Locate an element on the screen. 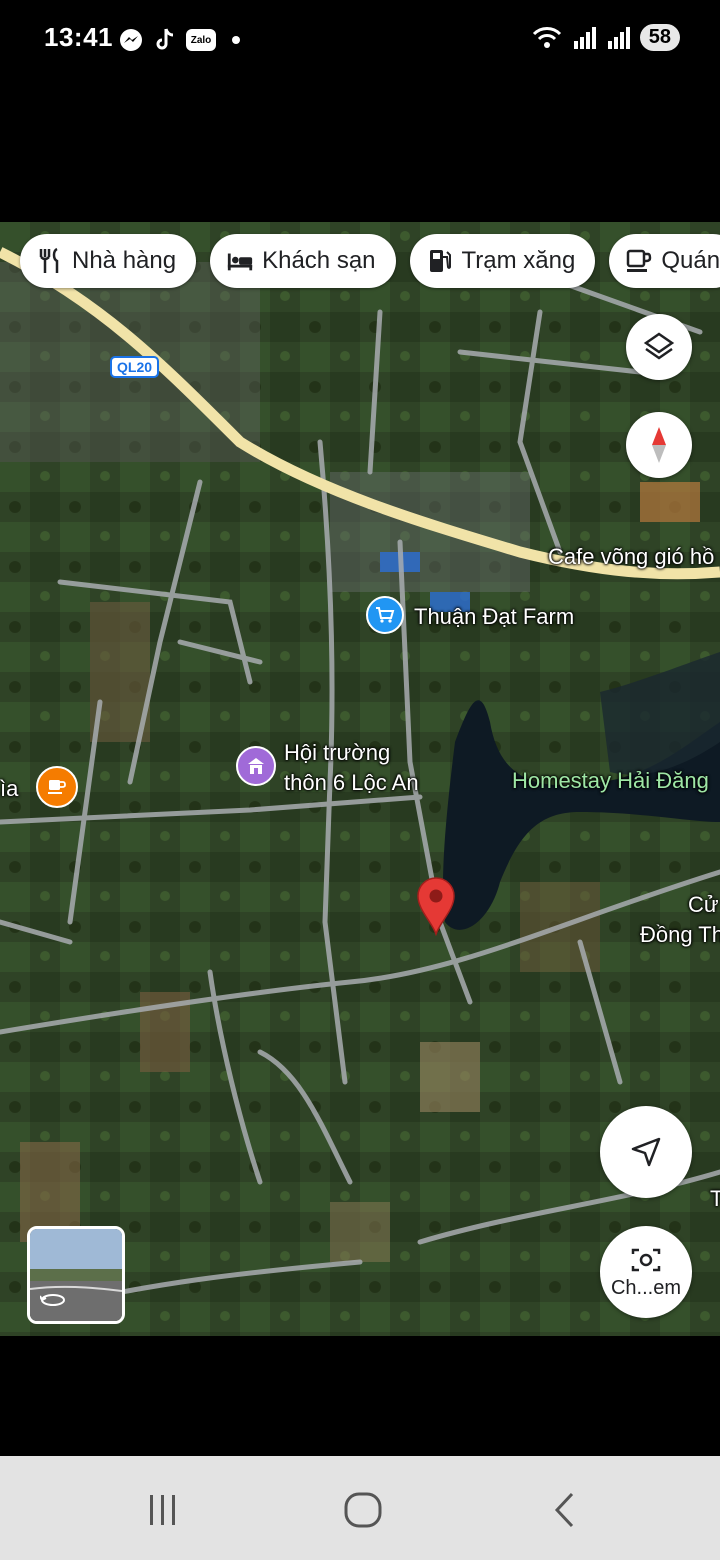 The width and height of the screenshot is (720, 1560). category-chips: Nhà hàng Khách sạn Trạm xăng Quán is located at coordinates (370, 261).